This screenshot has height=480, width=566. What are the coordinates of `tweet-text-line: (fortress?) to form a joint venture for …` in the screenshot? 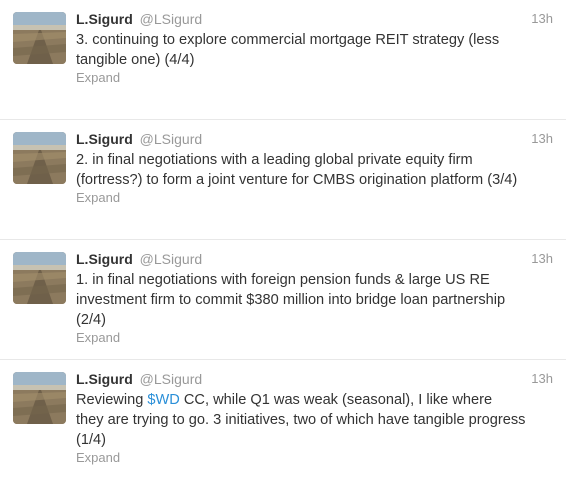 It's located at (297, 180).